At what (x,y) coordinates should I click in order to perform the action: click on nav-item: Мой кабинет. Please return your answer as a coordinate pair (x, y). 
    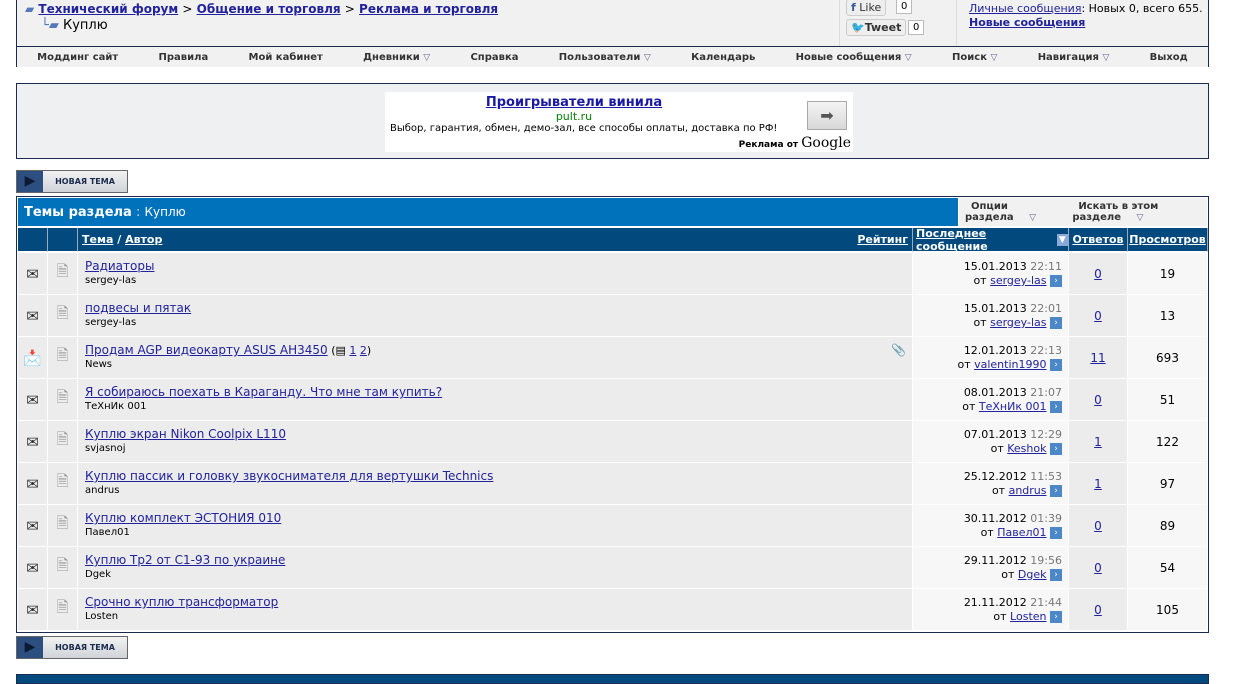
    Looking at the image, I should click on (286, 57).